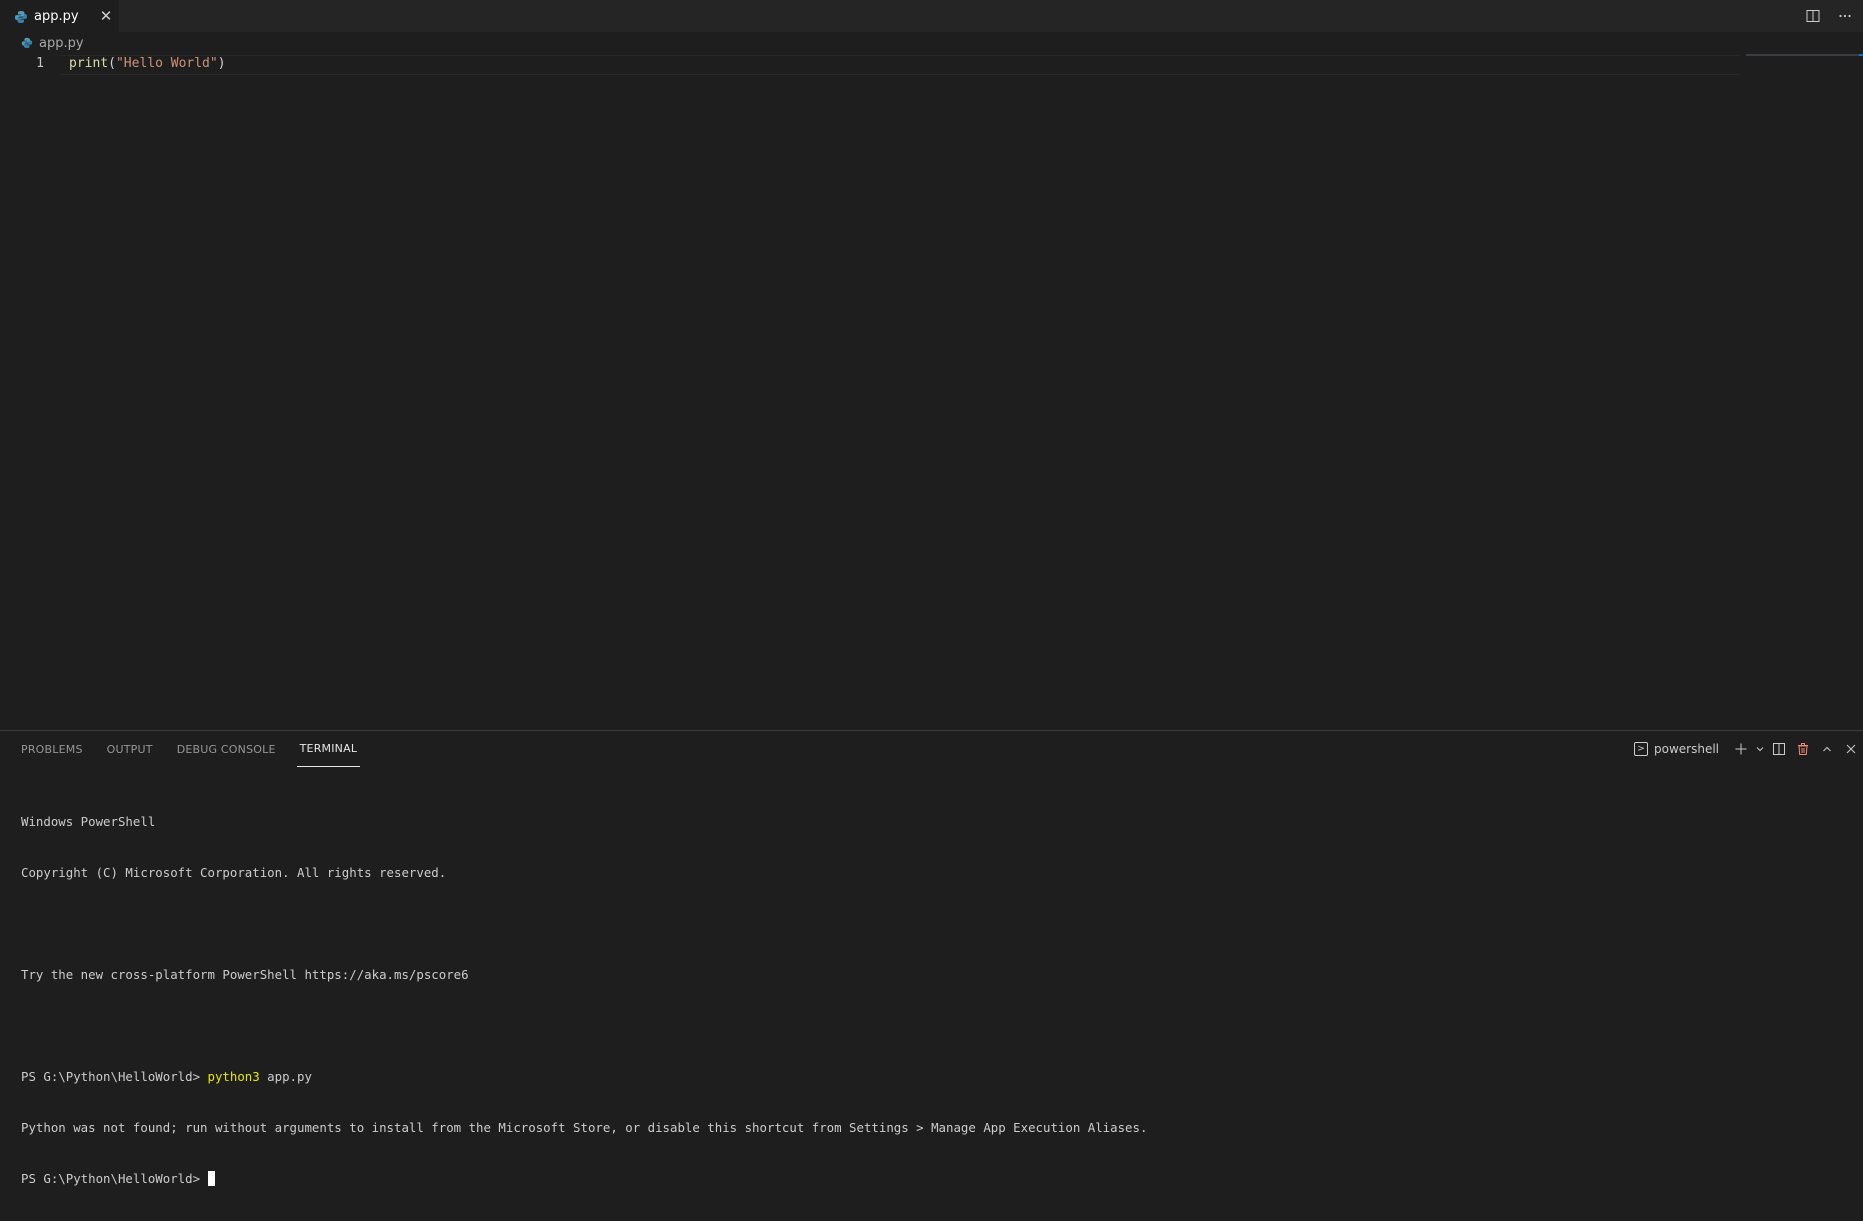 The image size is (1863, 1221). What do you see at coordinates (328, 749) in the screenshot?
I see `tab-terminal: TERMINAL` at bounding box center [328, 749].